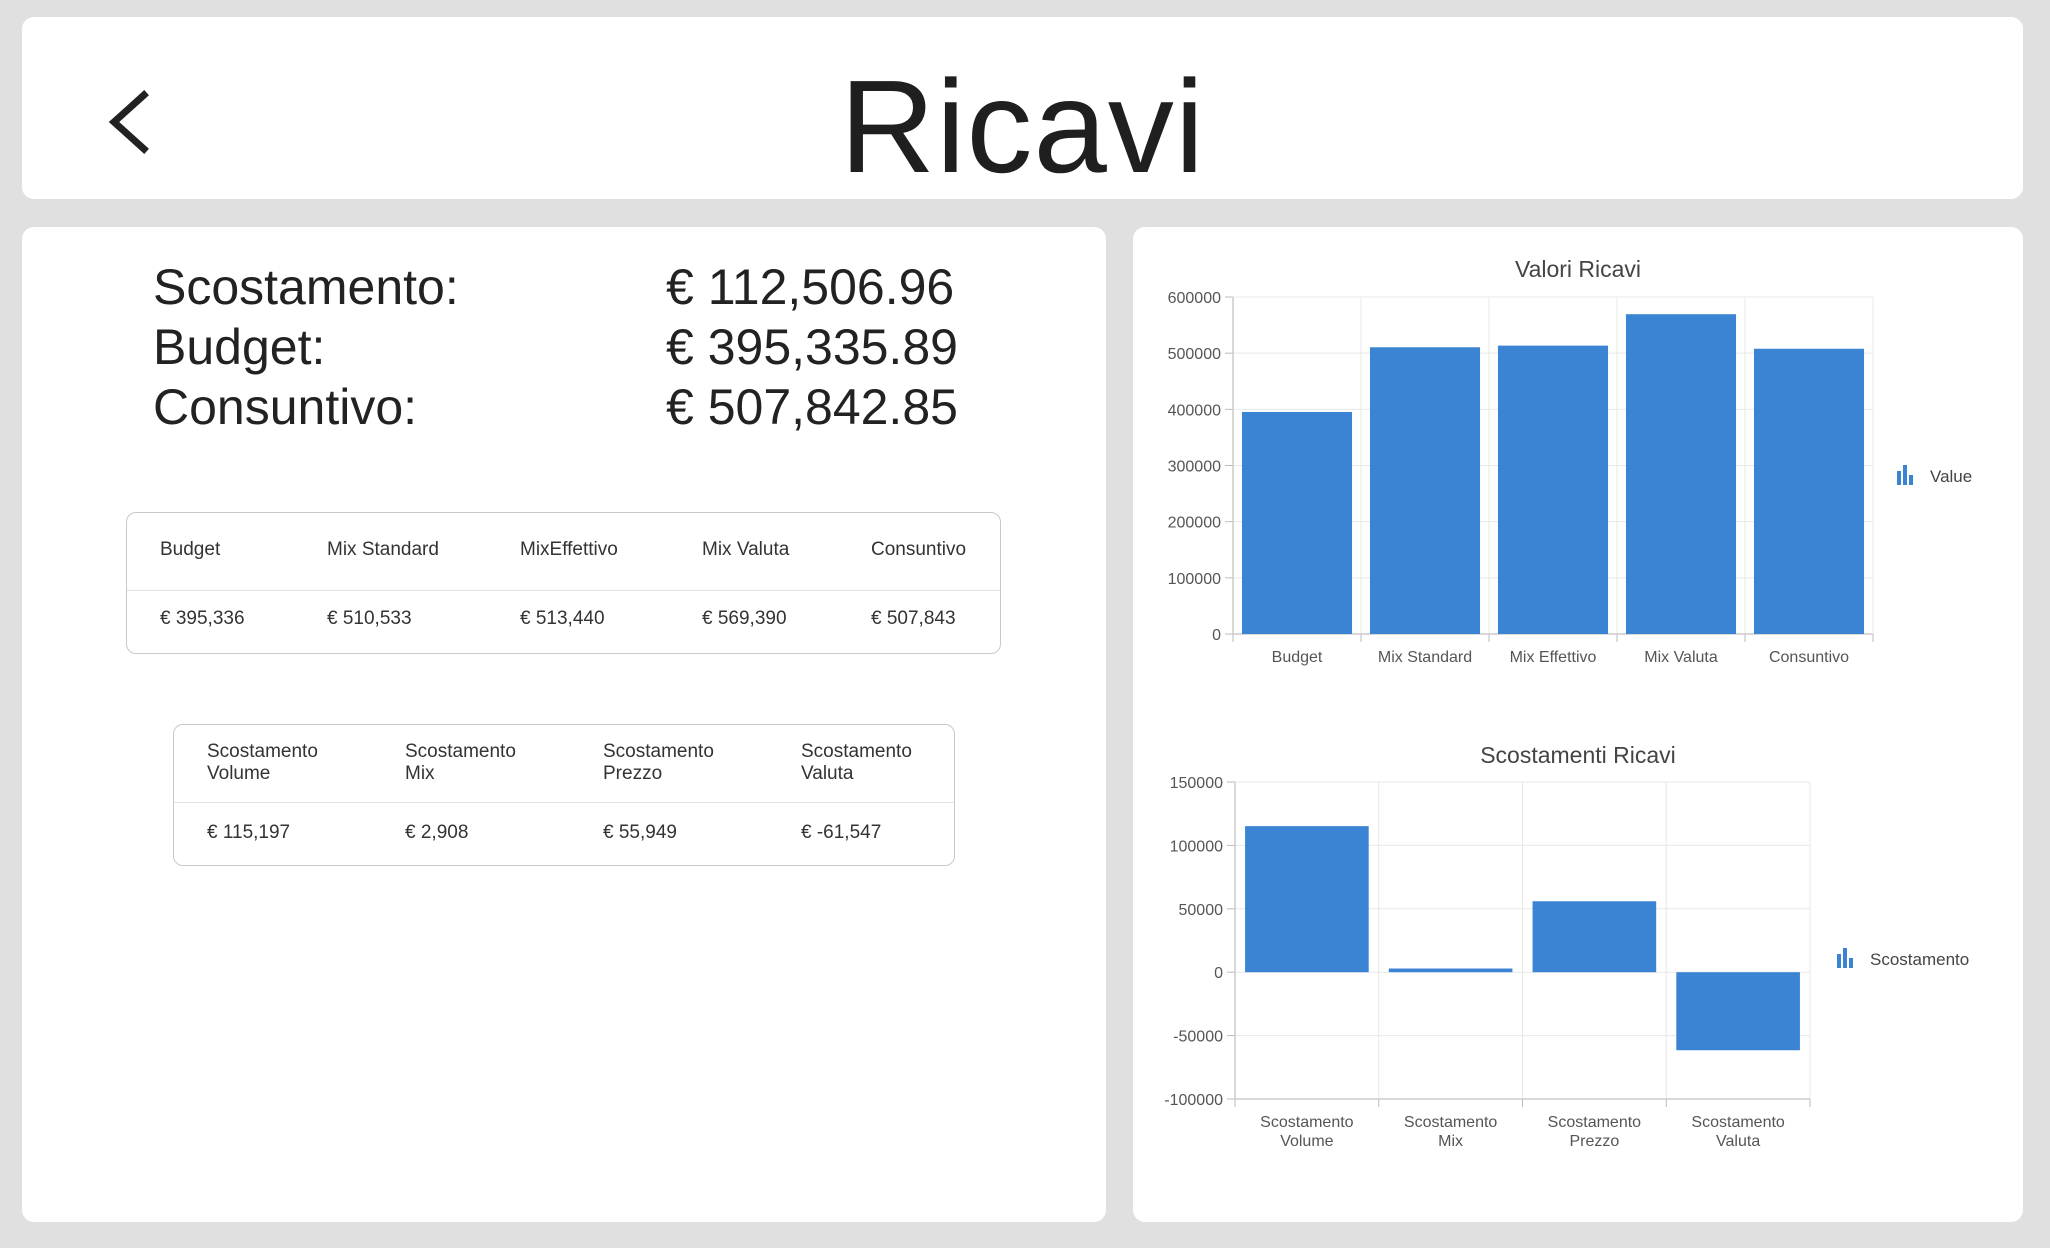  What do you see at coordinates (573, 407) in the screenshot?
I see `summary-row-consuntivo: Consuntivo: € 507,842.85` at bounding box center [573, 407].